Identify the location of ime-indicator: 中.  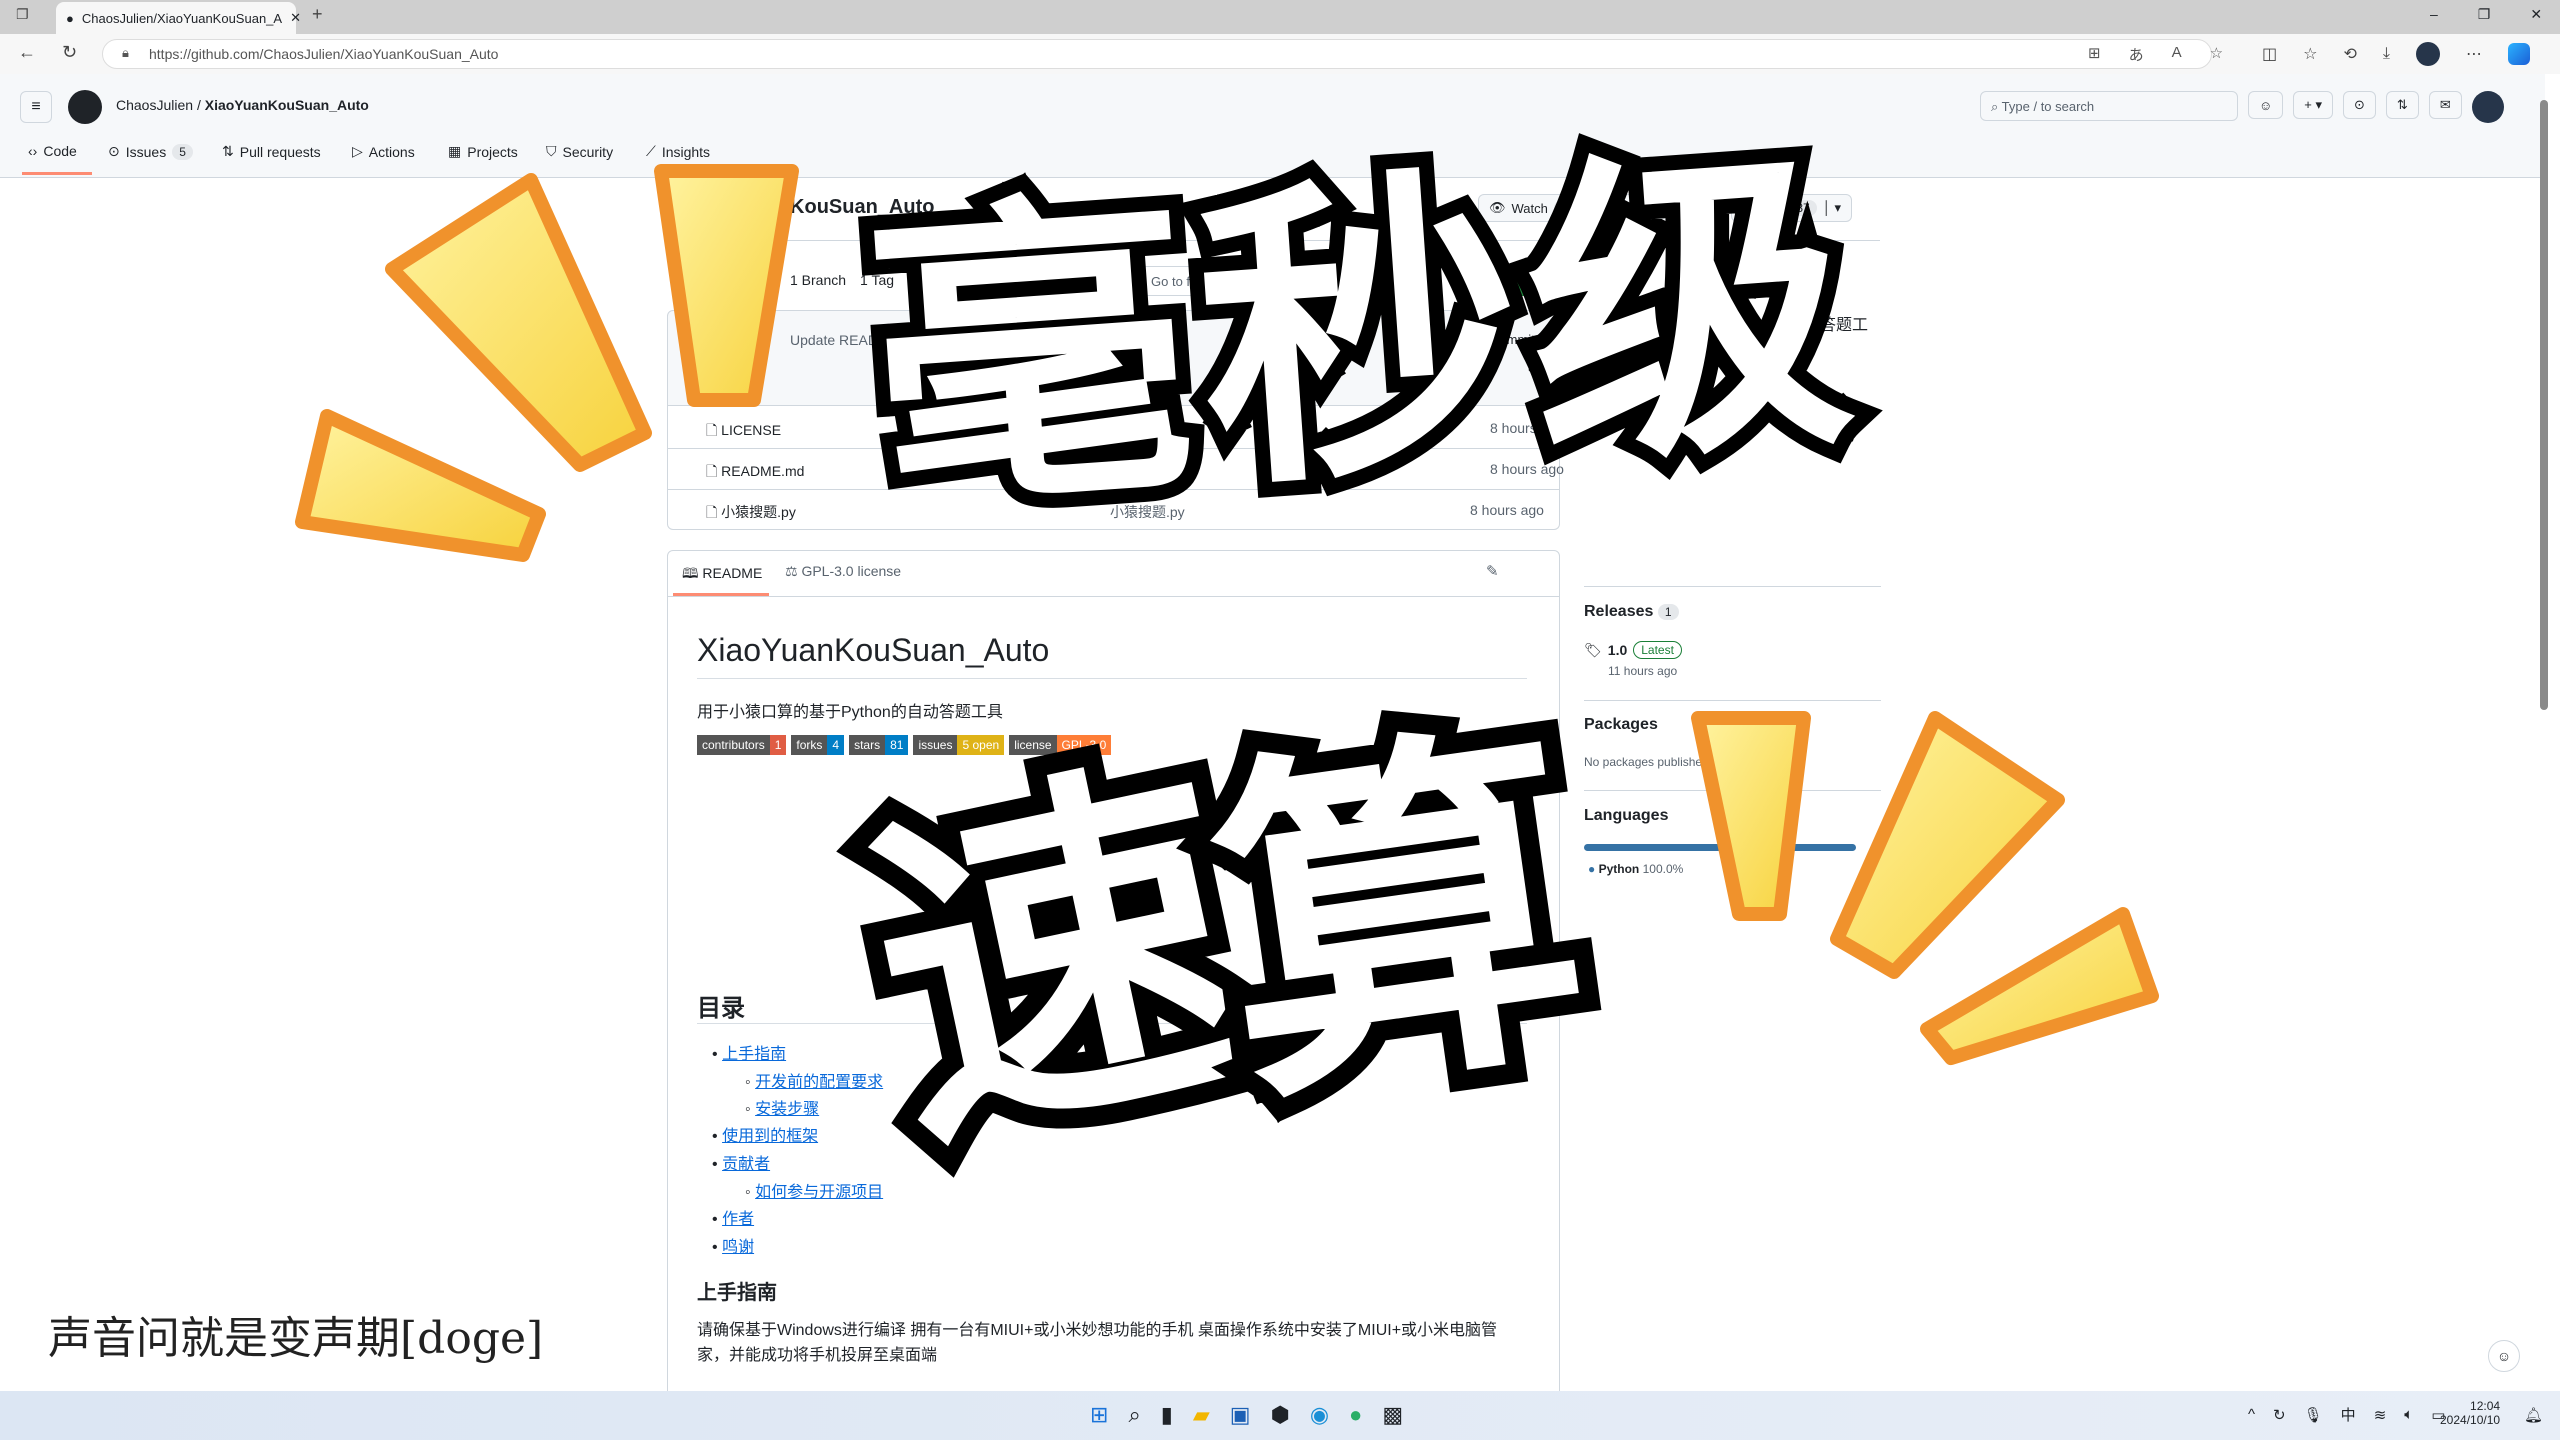
(2348, 1414).